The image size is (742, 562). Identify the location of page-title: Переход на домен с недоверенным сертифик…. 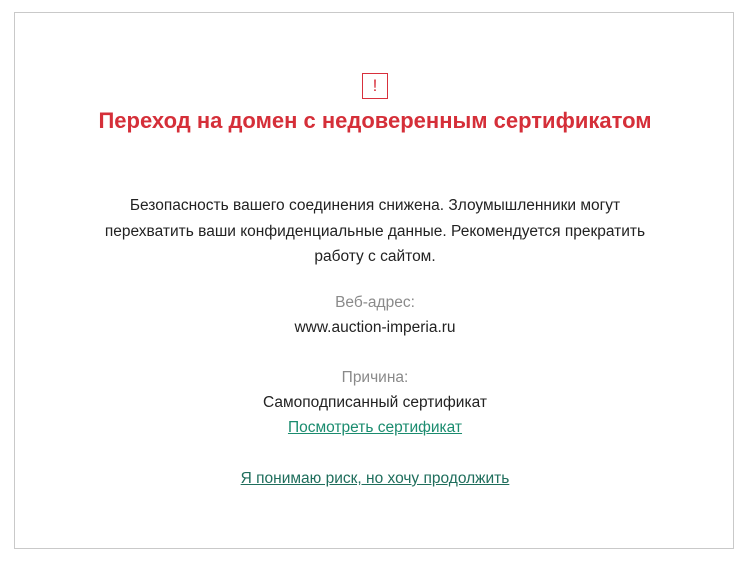
(375, 120).